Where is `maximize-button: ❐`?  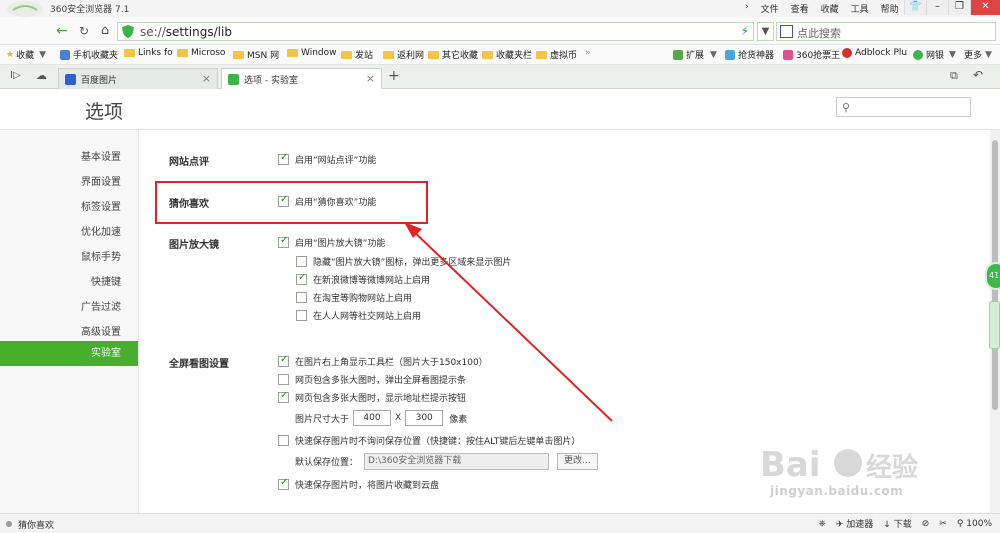
maximize-button: ❐ is located at coordinates (959, 7).